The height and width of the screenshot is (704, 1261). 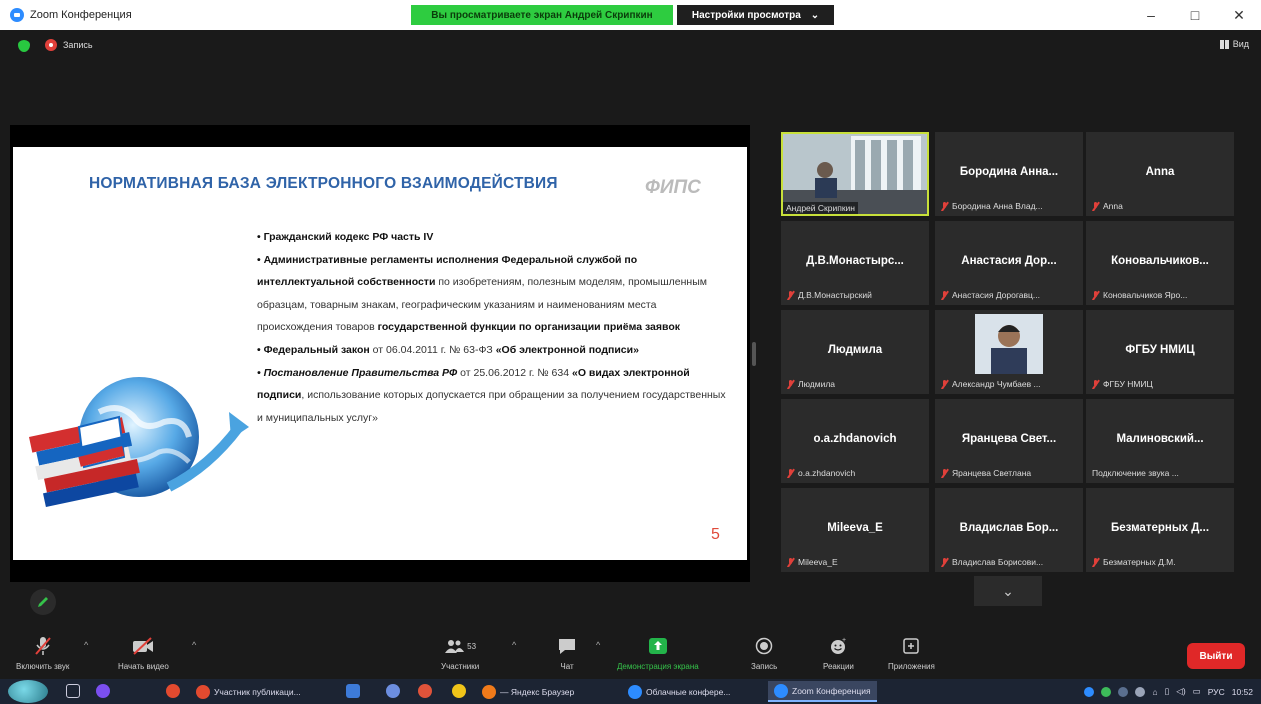 I want to click on split-view-handle, so click(x=754, y=354).